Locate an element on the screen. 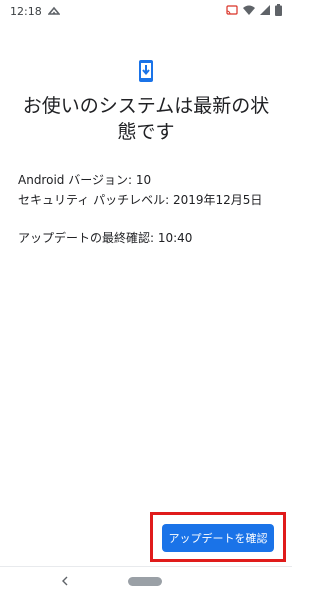 The image size is (320, 600). security-patch-text: セキュリティ パッチレベル: 2019年12月5日 is located at coordinates (140, 200).